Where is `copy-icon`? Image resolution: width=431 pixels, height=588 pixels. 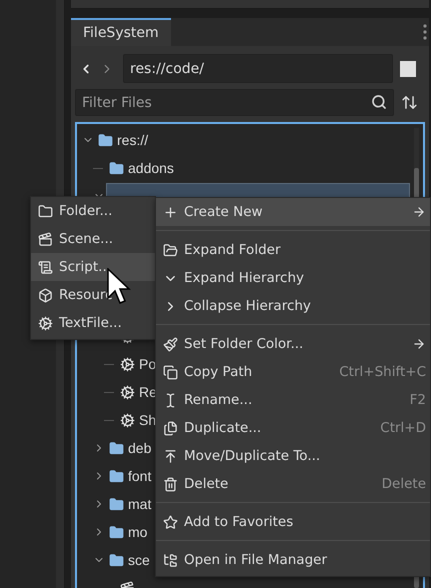 copy-icon is located at coordinates (170, 372).